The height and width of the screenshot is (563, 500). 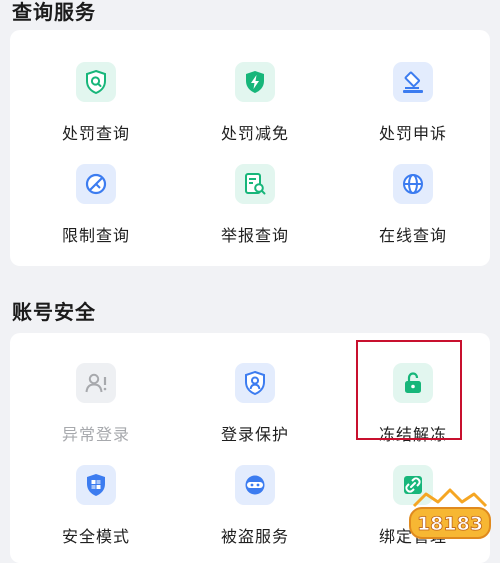 What do you see at coordinates (413, 184) in the screenshot?
I see `globe-icon` at bounding box center [413, 184].